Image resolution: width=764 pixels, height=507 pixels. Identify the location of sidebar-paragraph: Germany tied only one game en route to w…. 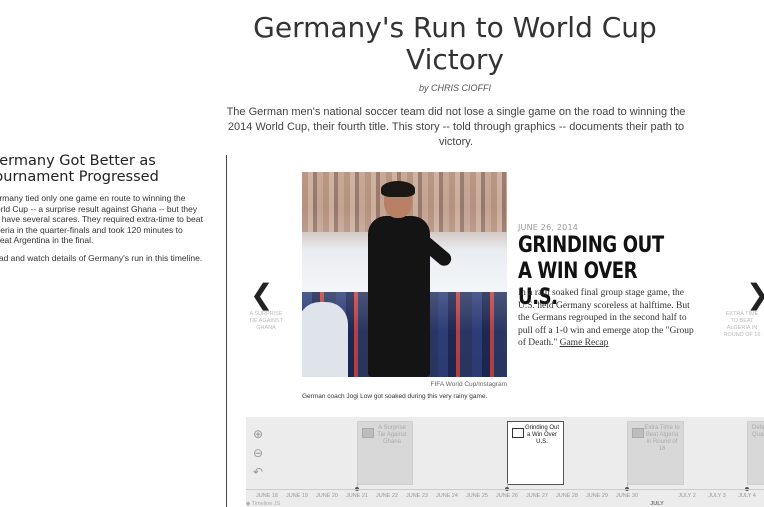
(101, 219).